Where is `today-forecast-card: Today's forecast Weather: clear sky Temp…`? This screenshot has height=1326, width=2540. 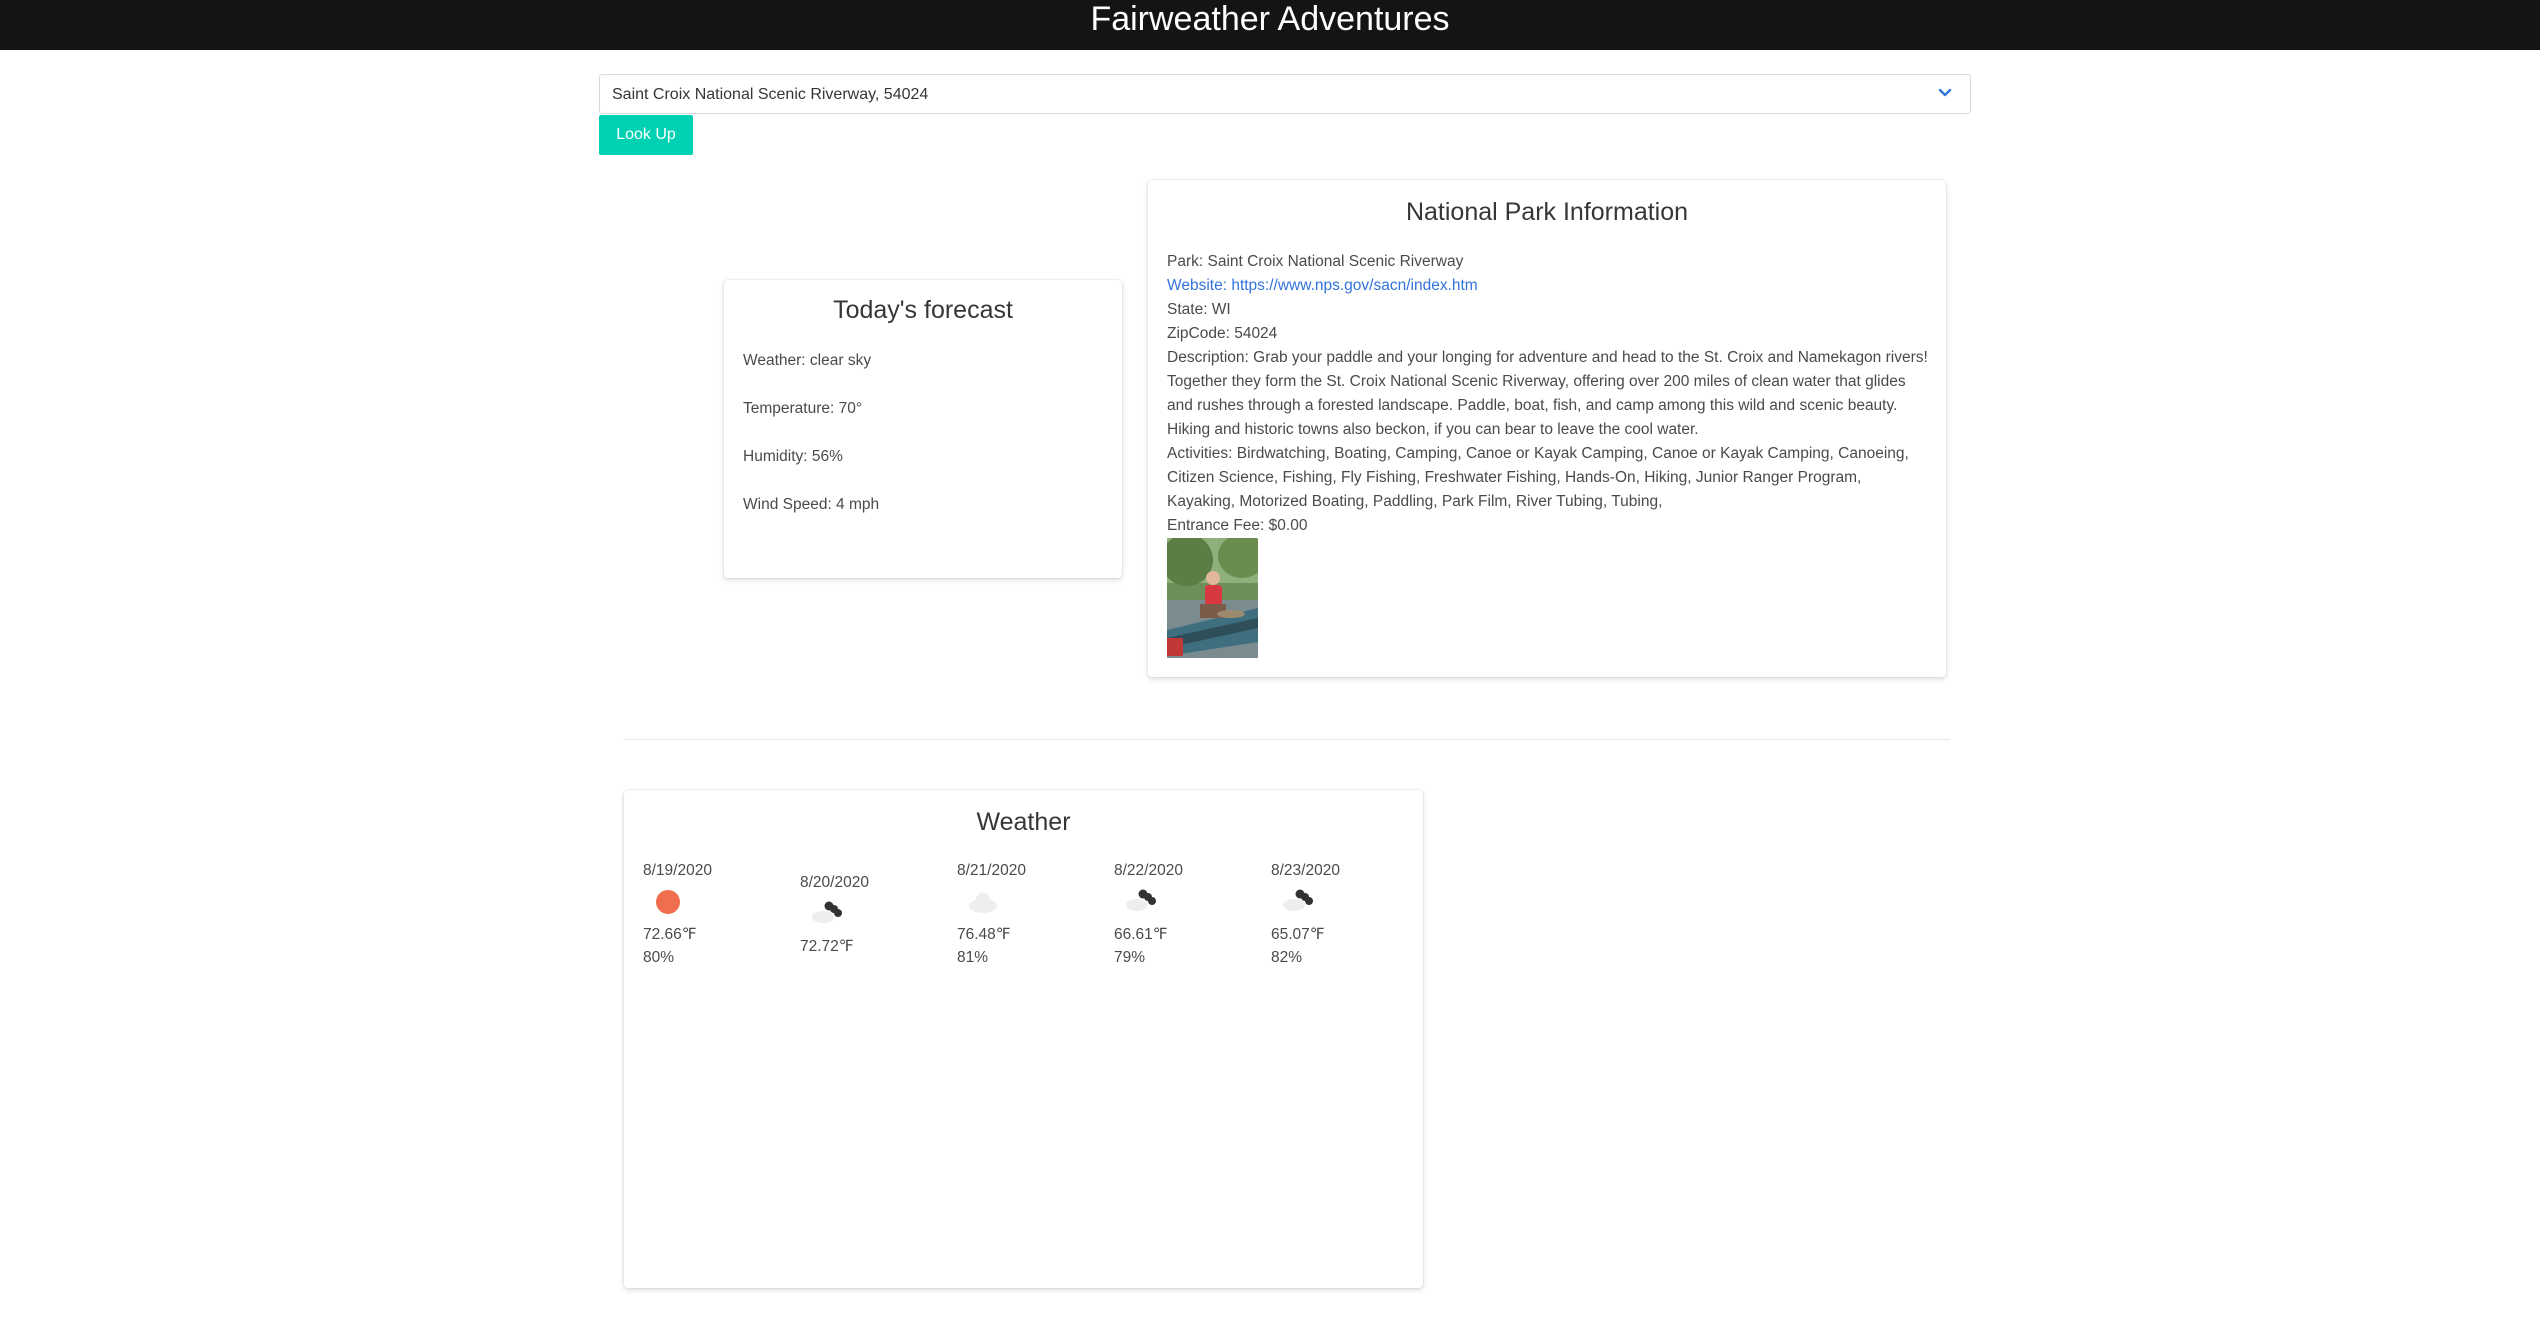
today-forecast-card: Today's forecast Weather: clear sky Temp… is located at coordinates (923, 429).